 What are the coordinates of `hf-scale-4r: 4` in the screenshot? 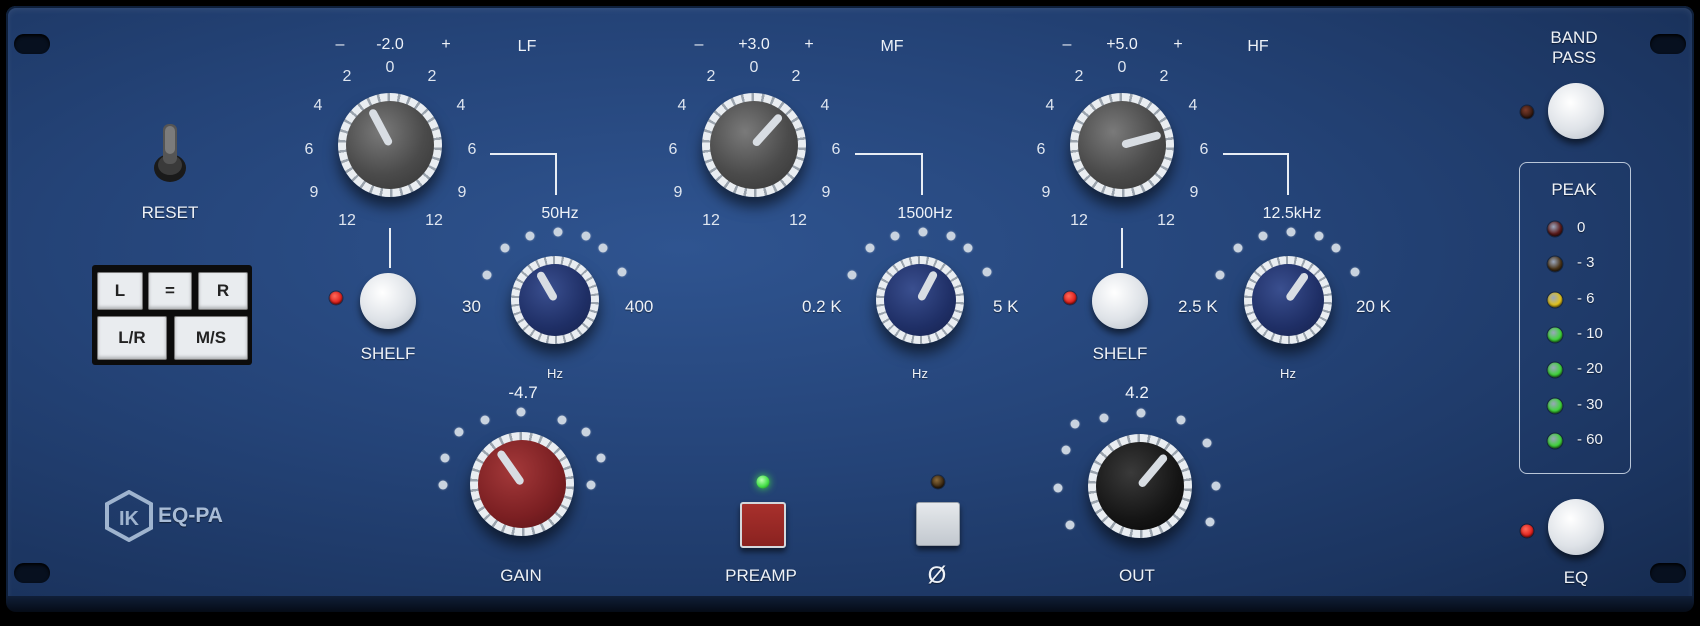 It's located at (1193, 105).